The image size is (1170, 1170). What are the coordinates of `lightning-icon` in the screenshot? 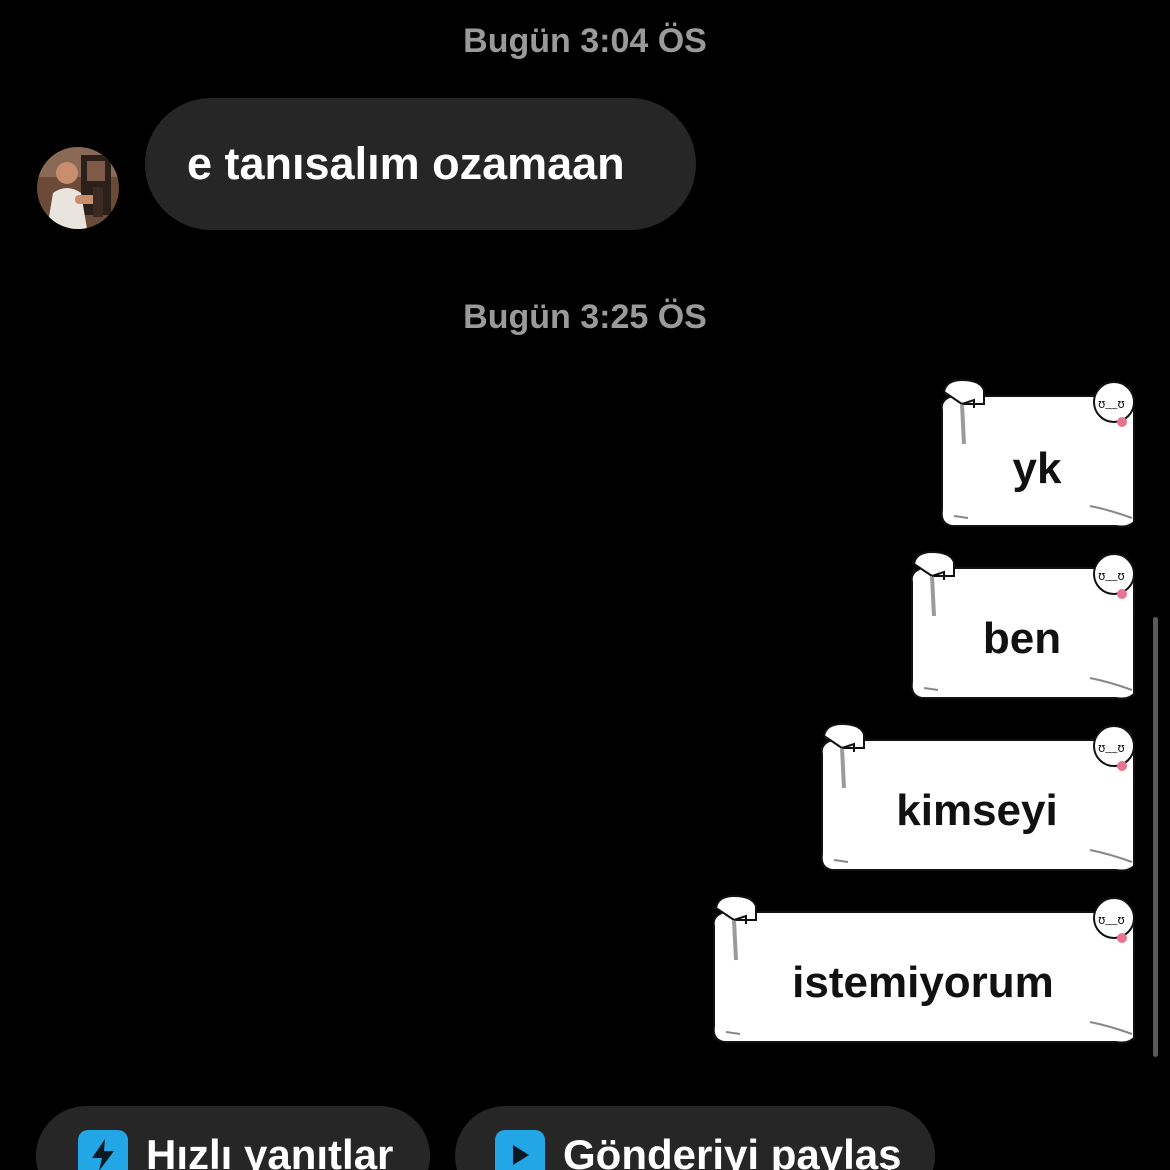 It's located at (103, 1150).